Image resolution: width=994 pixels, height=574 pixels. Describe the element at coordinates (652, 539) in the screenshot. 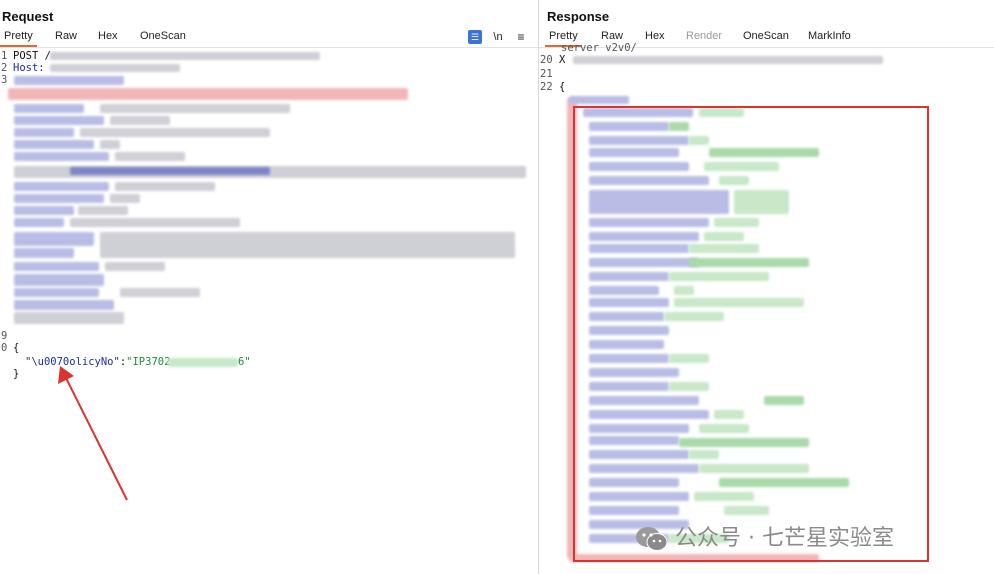

I see `wechat-icon` at that location.